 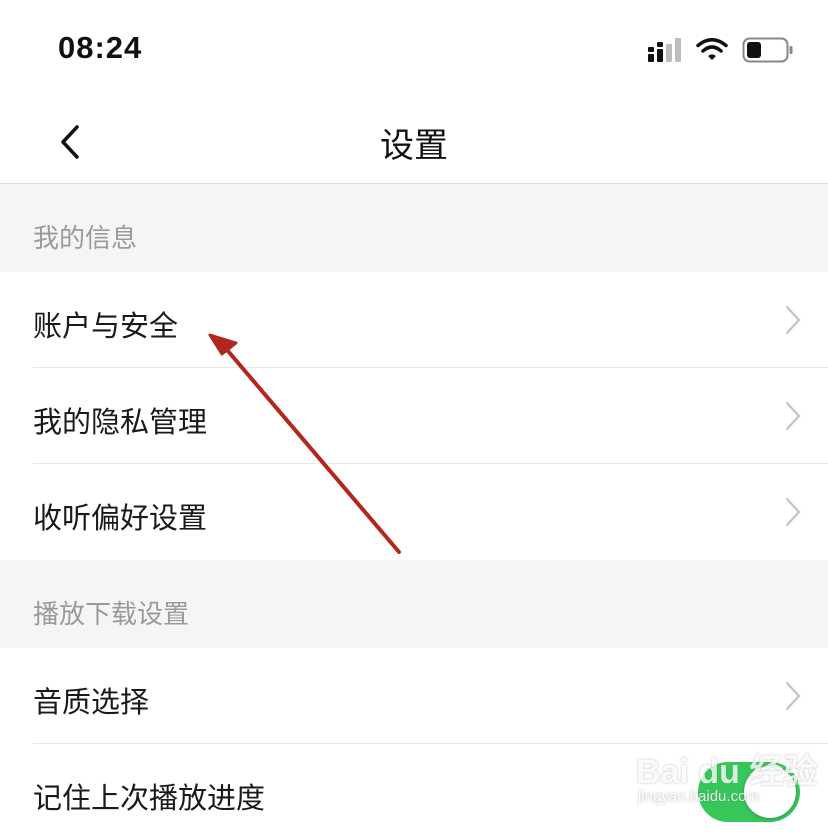 What do you see at coordinates (414, 50) in the screenshot?
I see `status-bar: 08:24` at bounding box center [414, 50].